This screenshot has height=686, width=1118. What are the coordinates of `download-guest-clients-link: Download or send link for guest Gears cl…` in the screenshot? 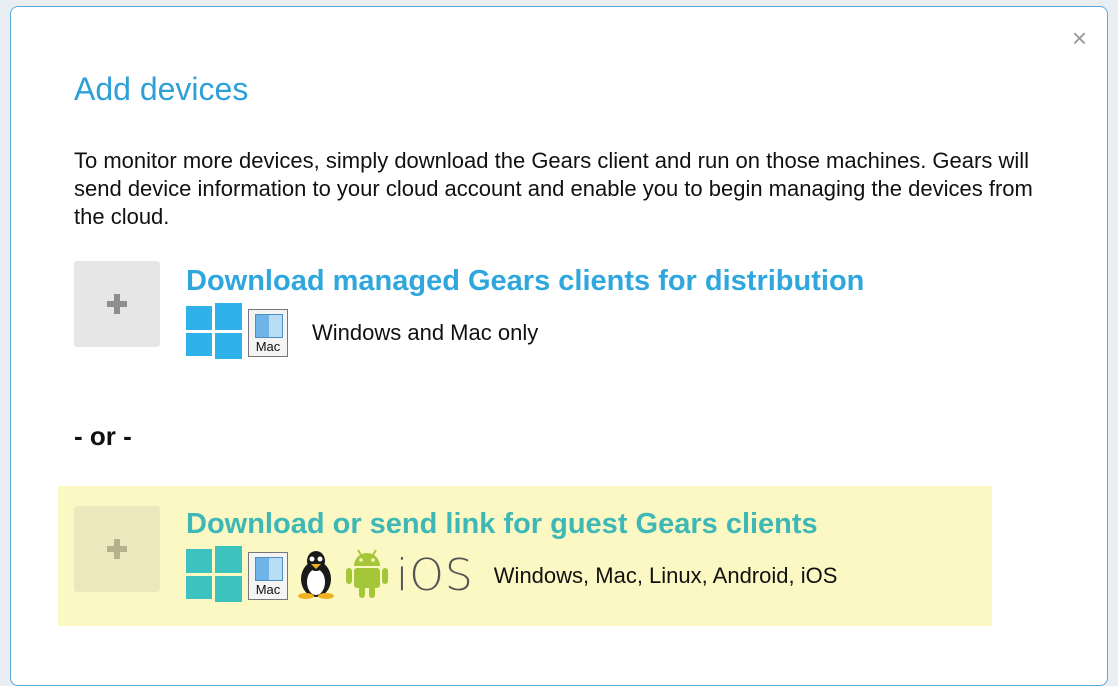 It's located at (502, 524).